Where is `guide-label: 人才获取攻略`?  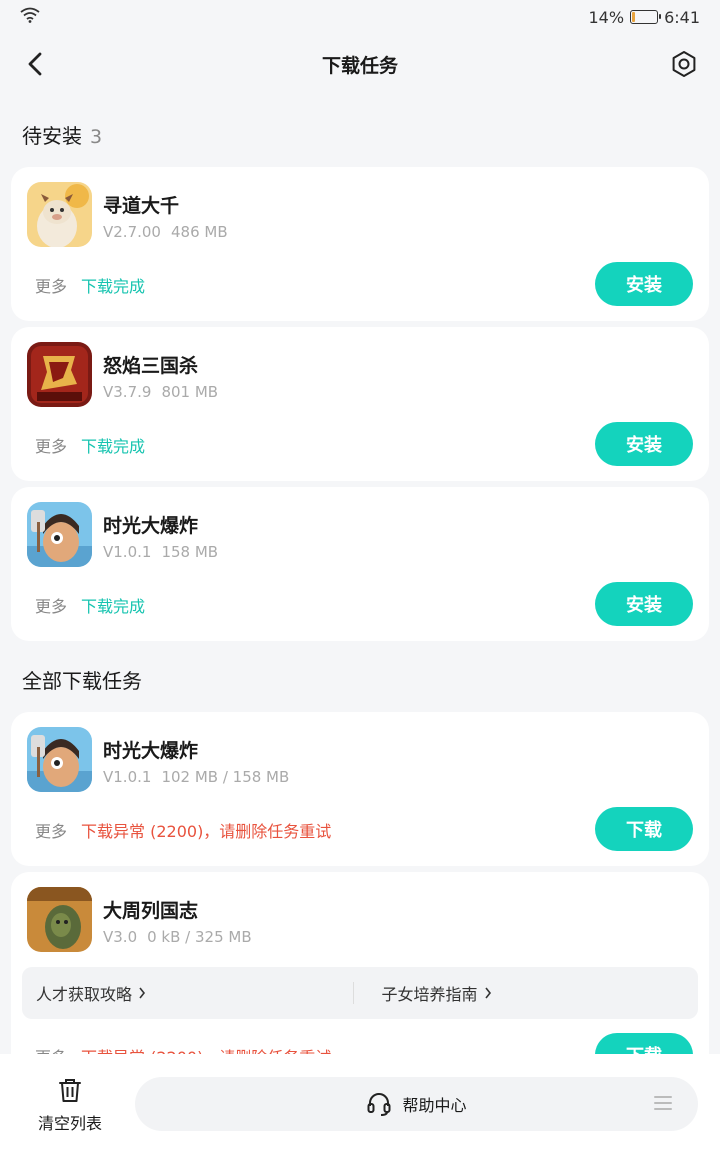 guide-label: 人才获取攻略 is located at coordinates (84, 994).